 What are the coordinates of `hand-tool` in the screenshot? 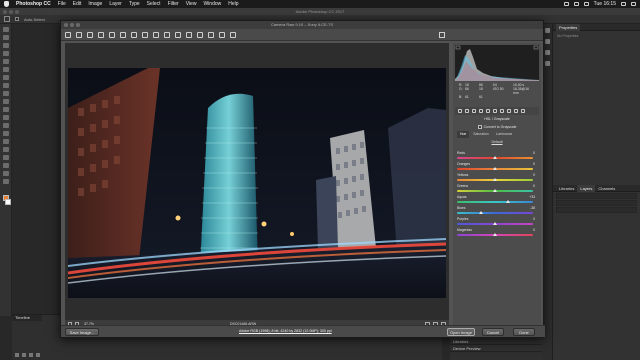 It's located at (5, 173).